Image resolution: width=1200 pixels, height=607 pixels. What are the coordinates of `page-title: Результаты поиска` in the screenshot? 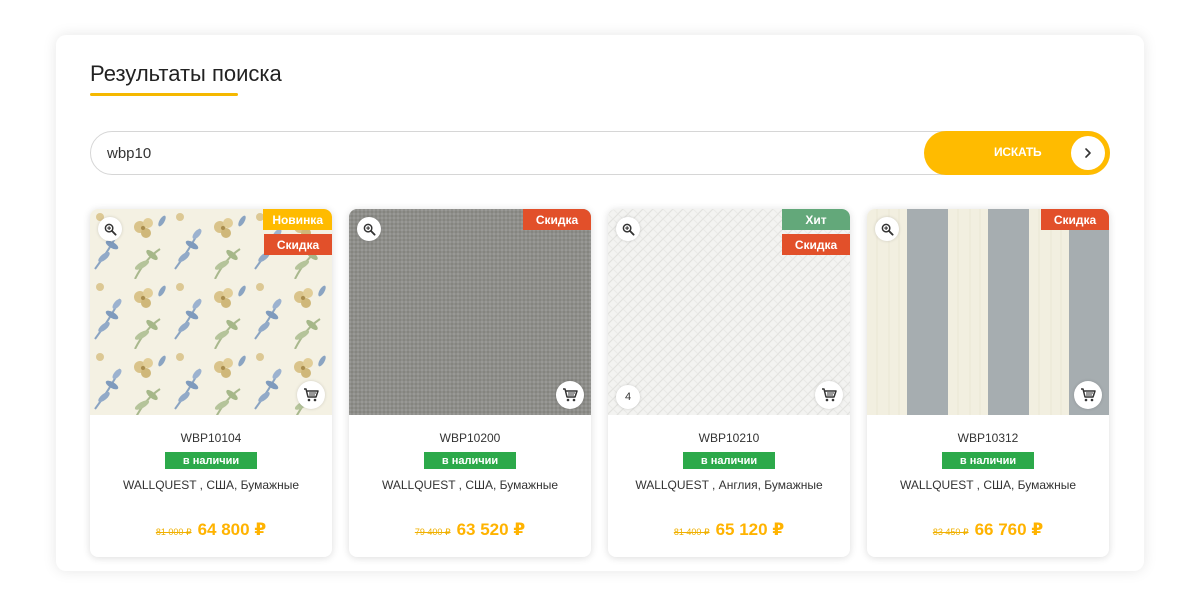 It's located at (186, 73).